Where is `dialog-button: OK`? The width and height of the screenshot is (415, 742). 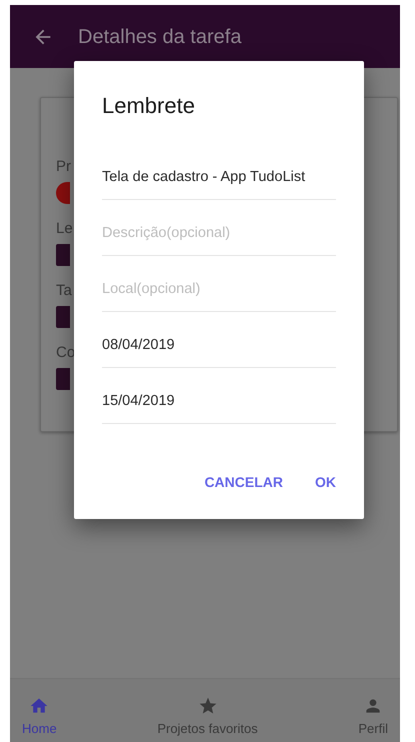
dialog-button: OK is located at coordinates (325, 482).